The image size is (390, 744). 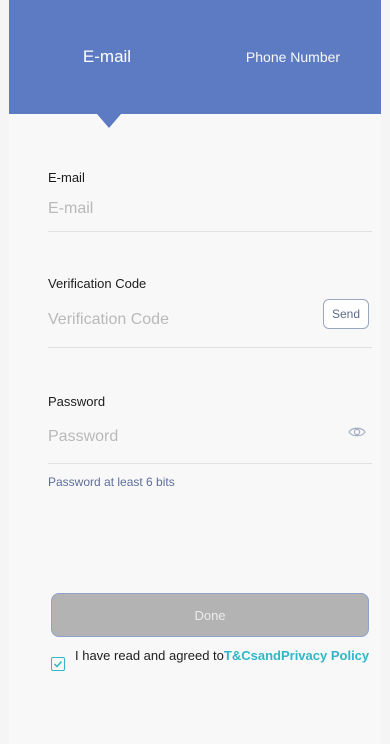 I want to click on tab-email-label: E-mail, so click(x=107, y=56).